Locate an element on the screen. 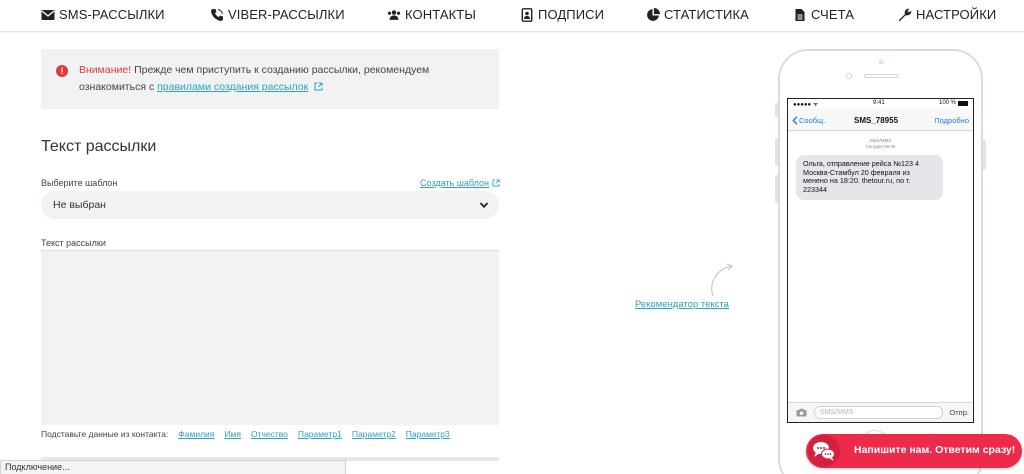 This screenshot has width=1024, height=474. create-template-link: Создать шаблон is located at coordinates (460, 183).